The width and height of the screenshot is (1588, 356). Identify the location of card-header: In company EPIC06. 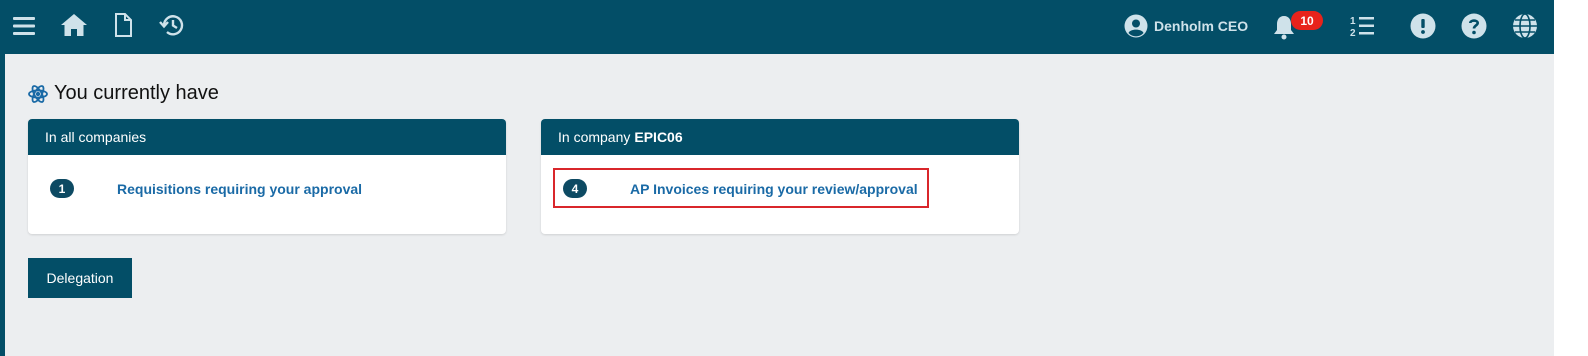
(780, 137).